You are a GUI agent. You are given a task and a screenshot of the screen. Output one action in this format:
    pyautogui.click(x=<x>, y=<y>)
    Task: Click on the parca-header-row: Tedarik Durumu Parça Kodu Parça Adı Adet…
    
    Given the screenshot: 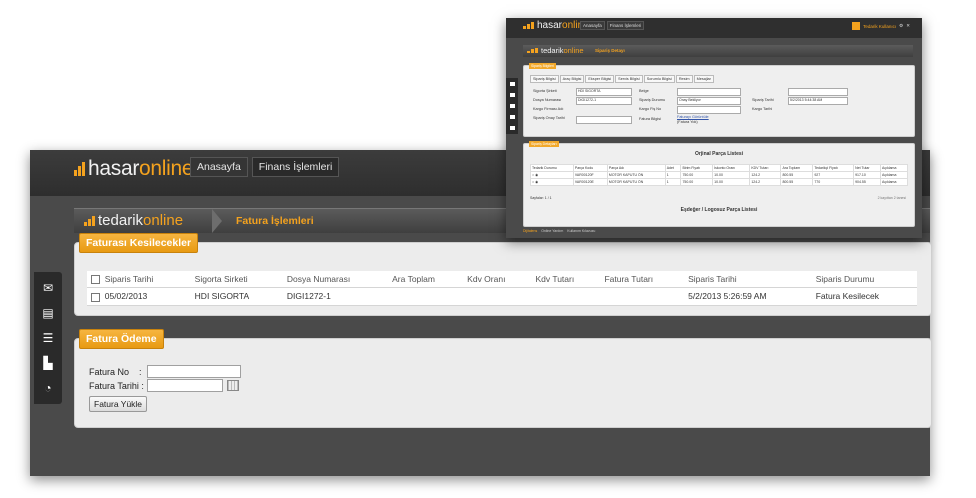 What is the action you would take?
    pyautogui.click(x=719, y=168)
    